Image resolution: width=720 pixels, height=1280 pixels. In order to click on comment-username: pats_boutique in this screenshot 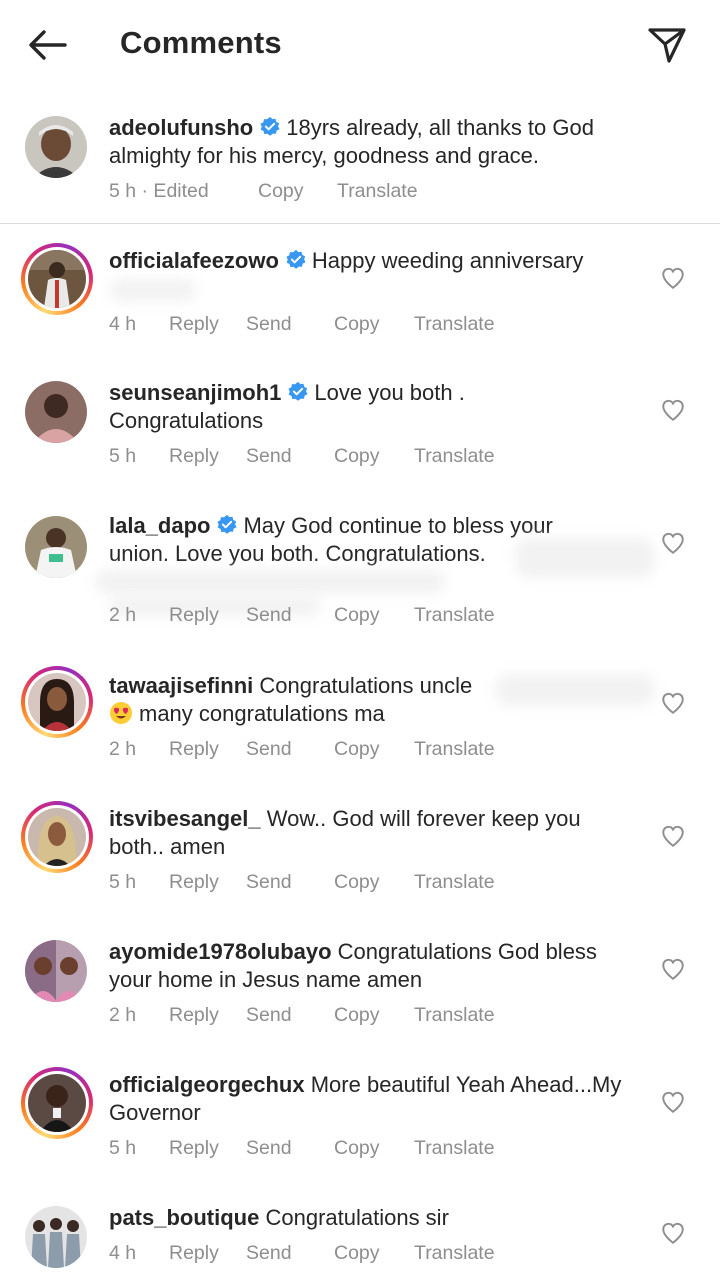, I will do `click(184, 1217)`.